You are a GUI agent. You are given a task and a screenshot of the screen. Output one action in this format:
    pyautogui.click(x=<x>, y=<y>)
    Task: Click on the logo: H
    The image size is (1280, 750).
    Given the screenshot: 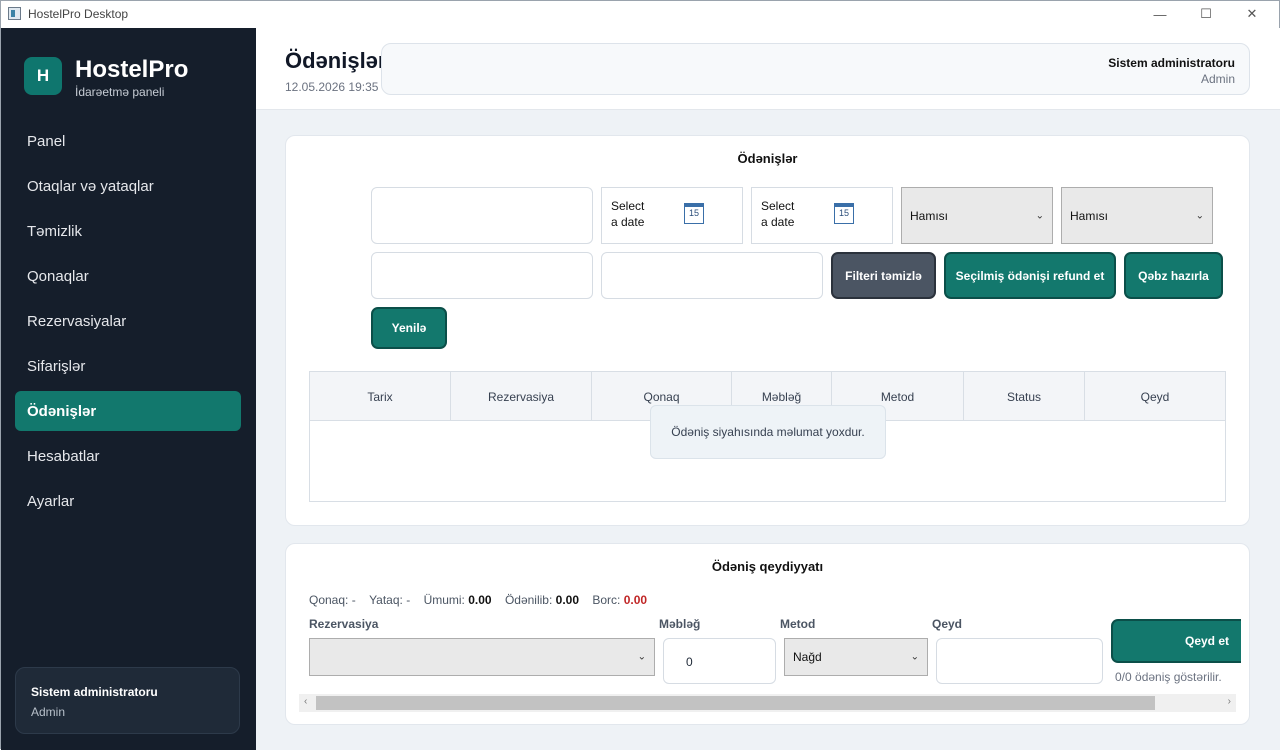 What is the action you would take?
    pyautogui.click(x=43, y=76)
    